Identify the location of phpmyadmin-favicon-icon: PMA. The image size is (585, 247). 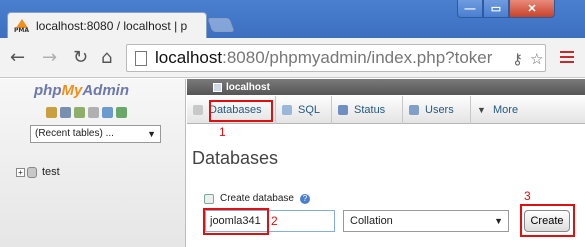
(22, 26).